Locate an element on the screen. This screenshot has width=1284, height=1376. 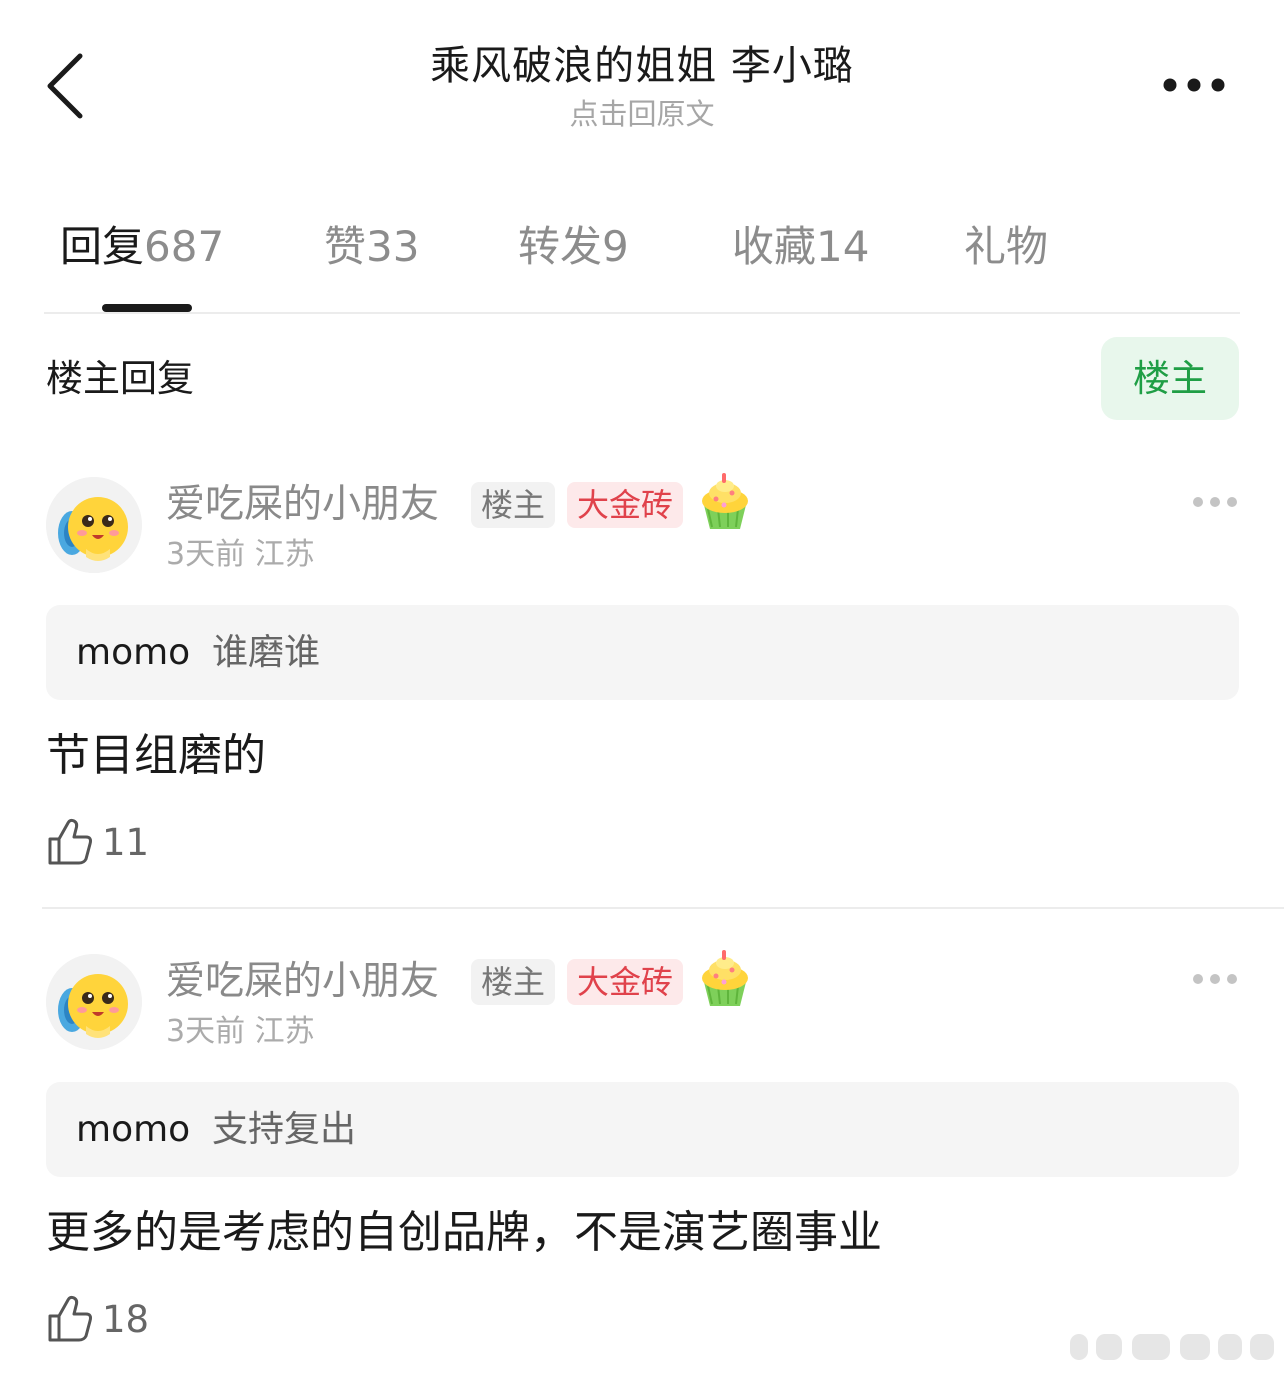
quoted-comment: momo 谁磨谁 is located at coordinates (642, 652).